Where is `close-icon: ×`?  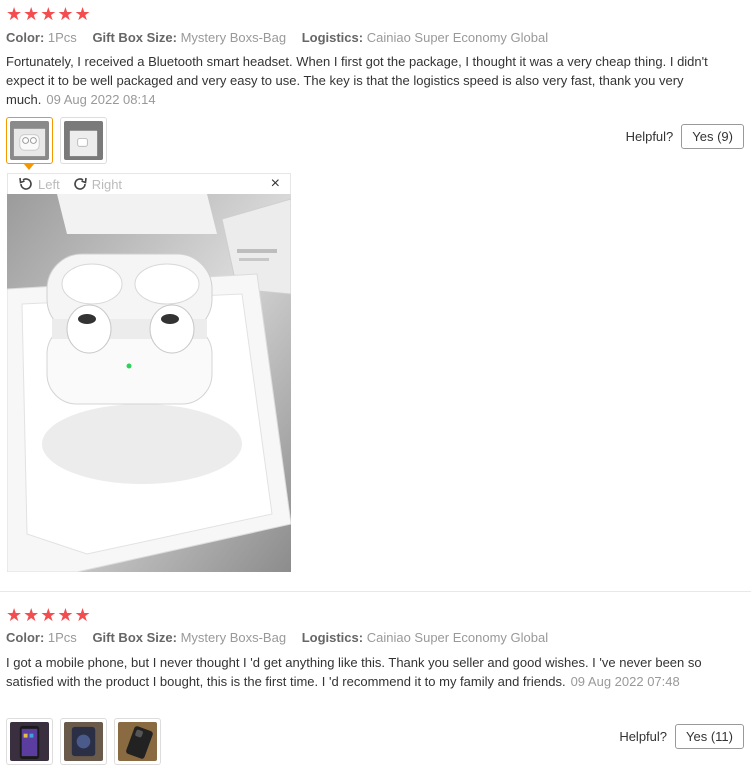 close-icon: × is located at coordinates (275, 184).